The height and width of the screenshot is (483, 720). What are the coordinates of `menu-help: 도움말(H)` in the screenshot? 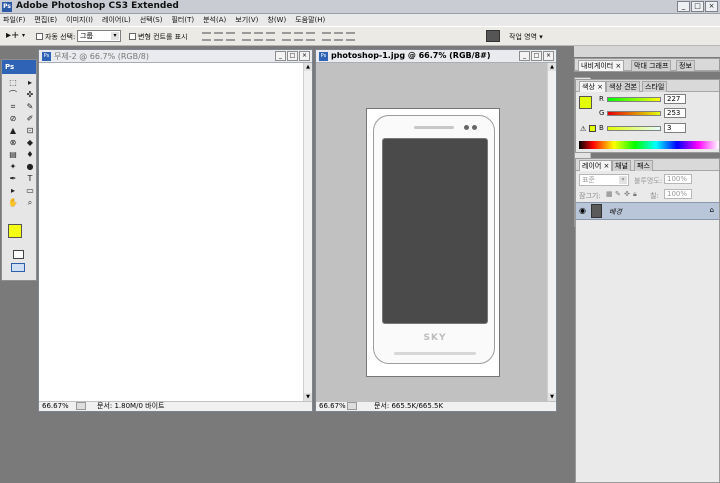 It's located at (310, 20).